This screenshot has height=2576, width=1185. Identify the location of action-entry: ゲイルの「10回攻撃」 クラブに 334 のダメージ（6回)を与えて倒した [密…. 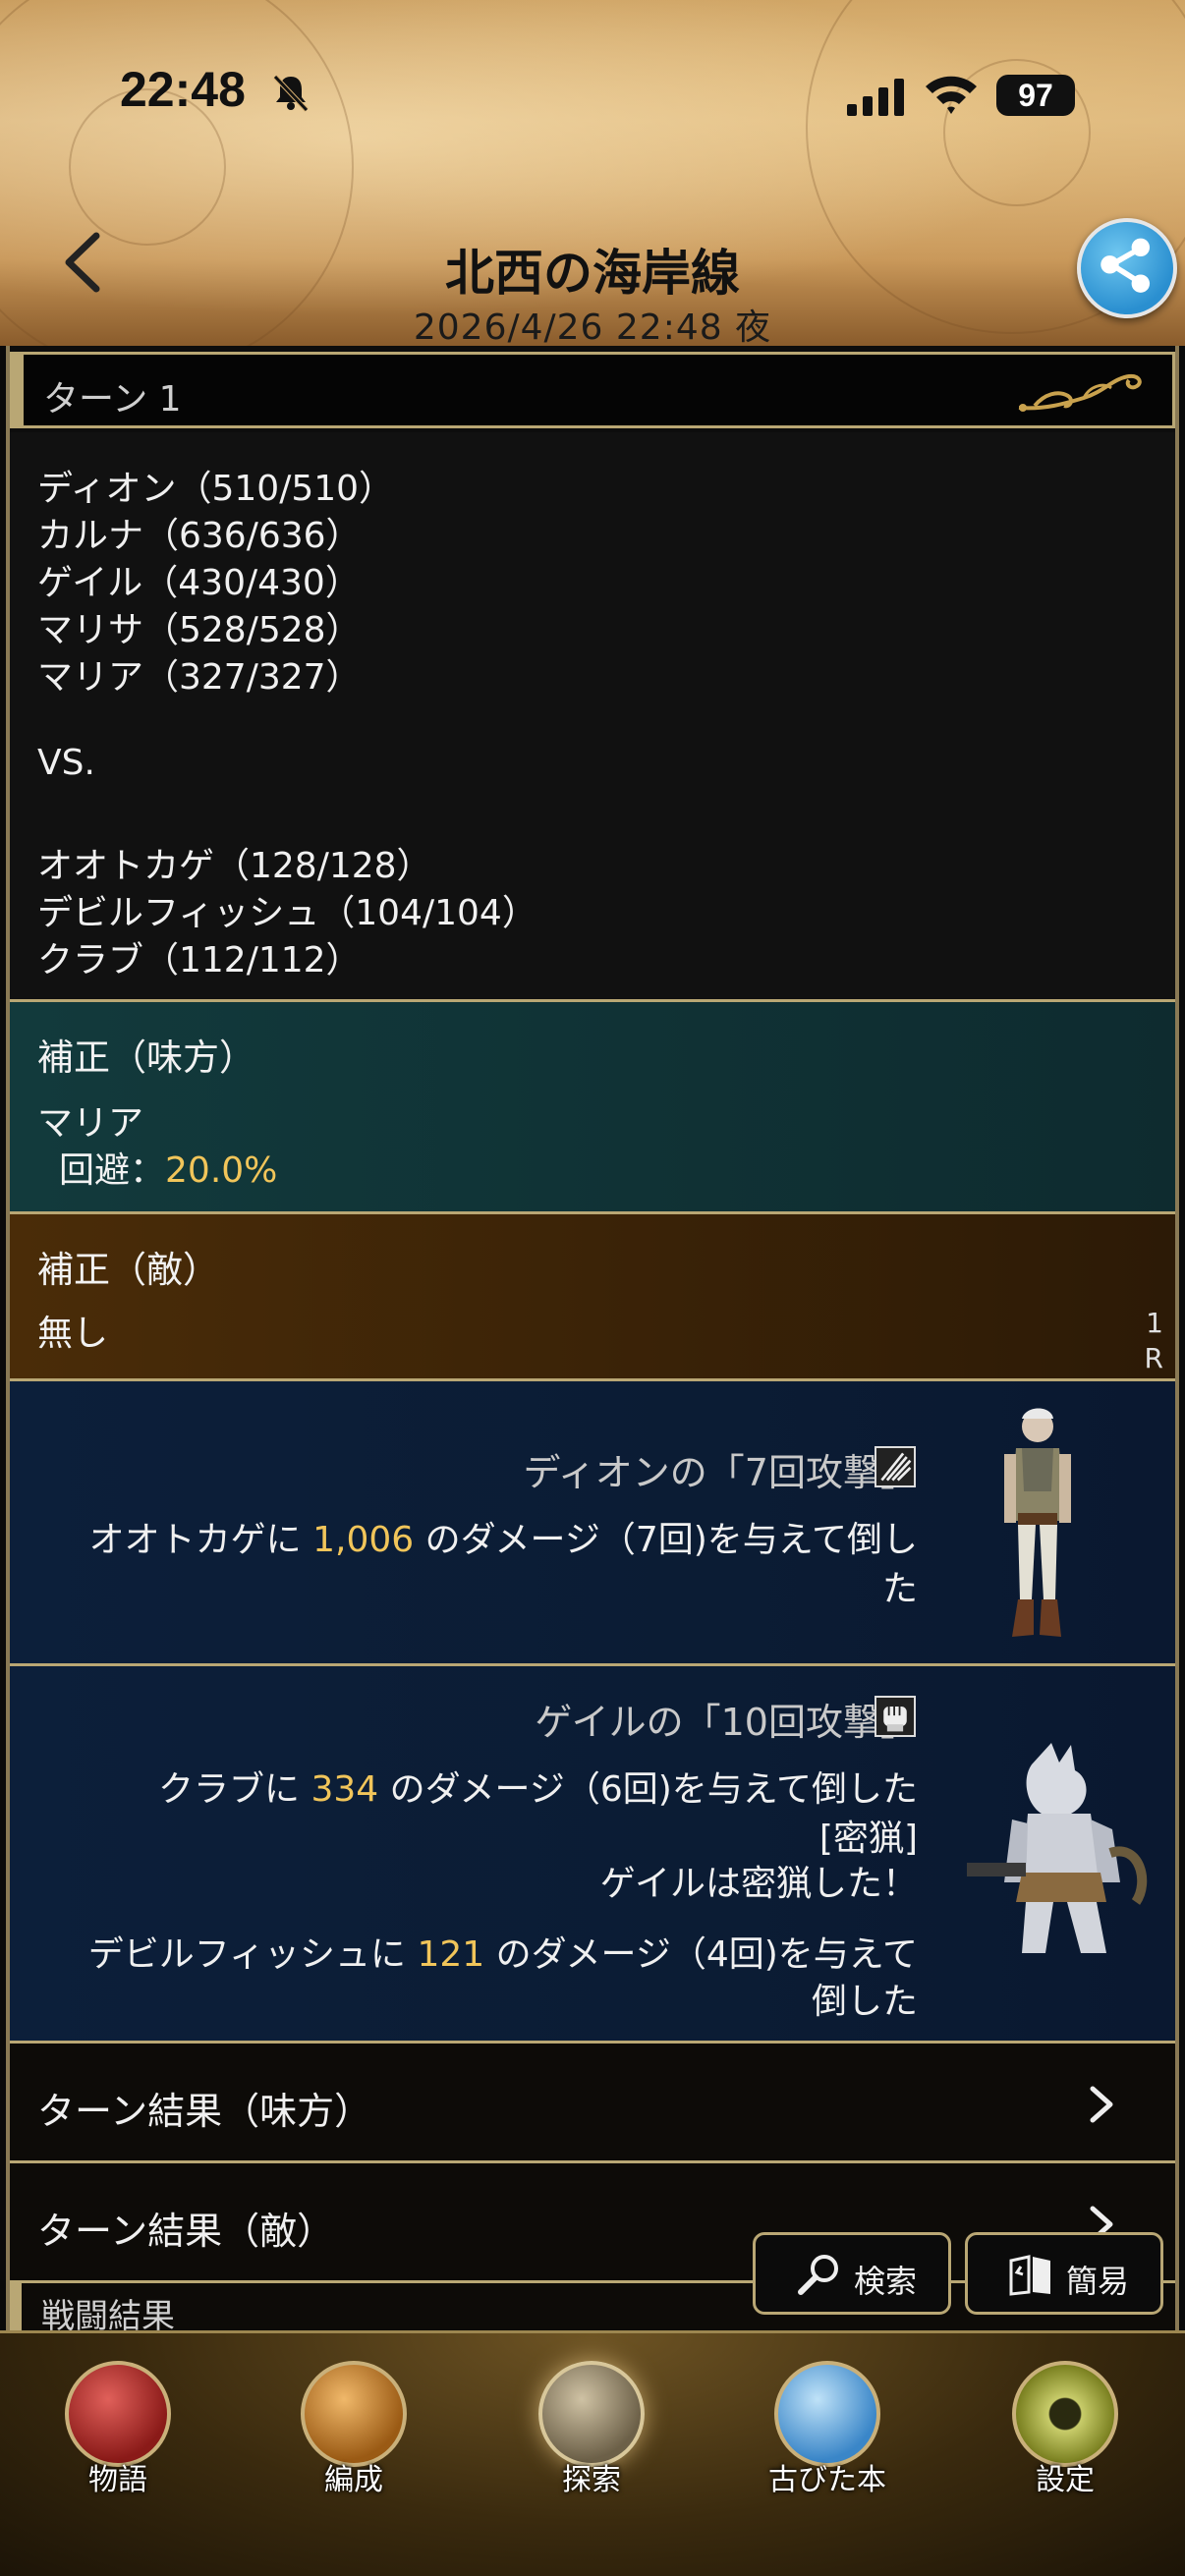
(592, 1855).